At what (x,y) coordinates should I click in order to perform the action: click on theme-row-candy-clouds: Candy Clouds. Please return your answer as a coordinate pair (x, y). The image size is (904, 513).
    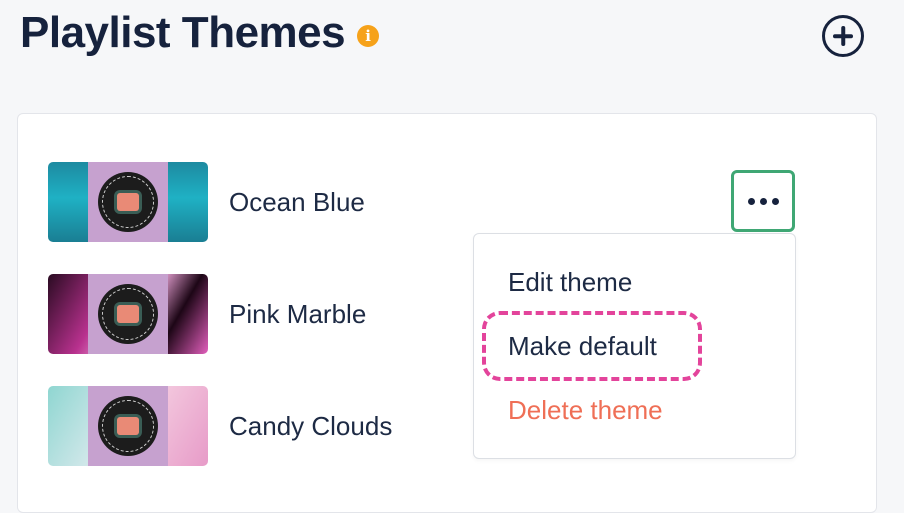
    Looking at the image, I should click on (220, 426).